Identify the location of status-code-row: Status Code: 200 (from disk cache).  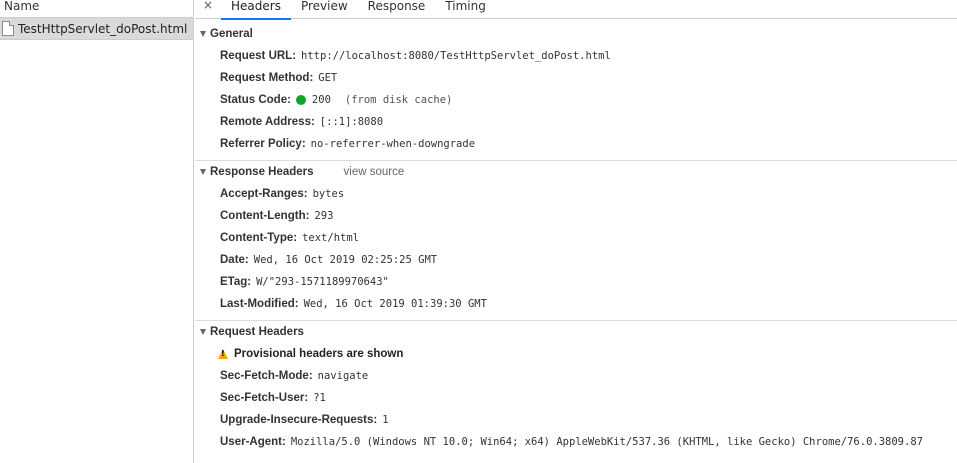
(576, 100).